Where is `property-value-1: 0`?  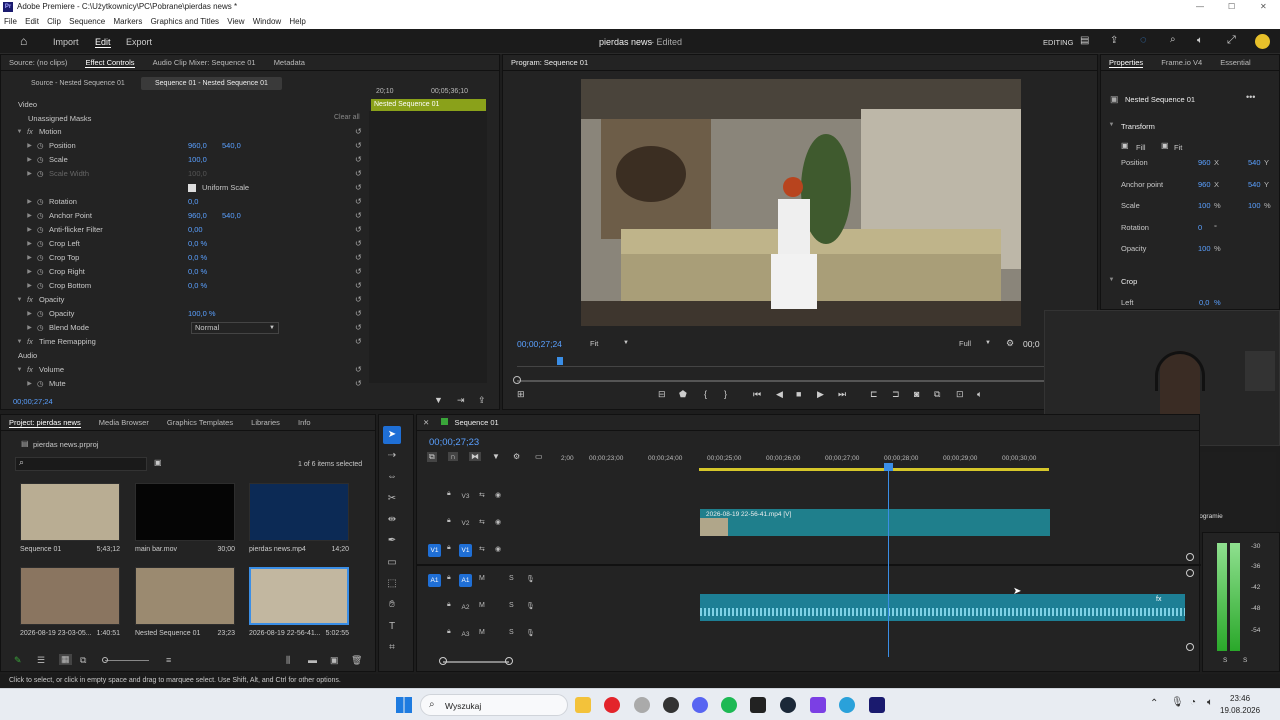
property-value-1: 0 is located at coordinates (1200, 227).